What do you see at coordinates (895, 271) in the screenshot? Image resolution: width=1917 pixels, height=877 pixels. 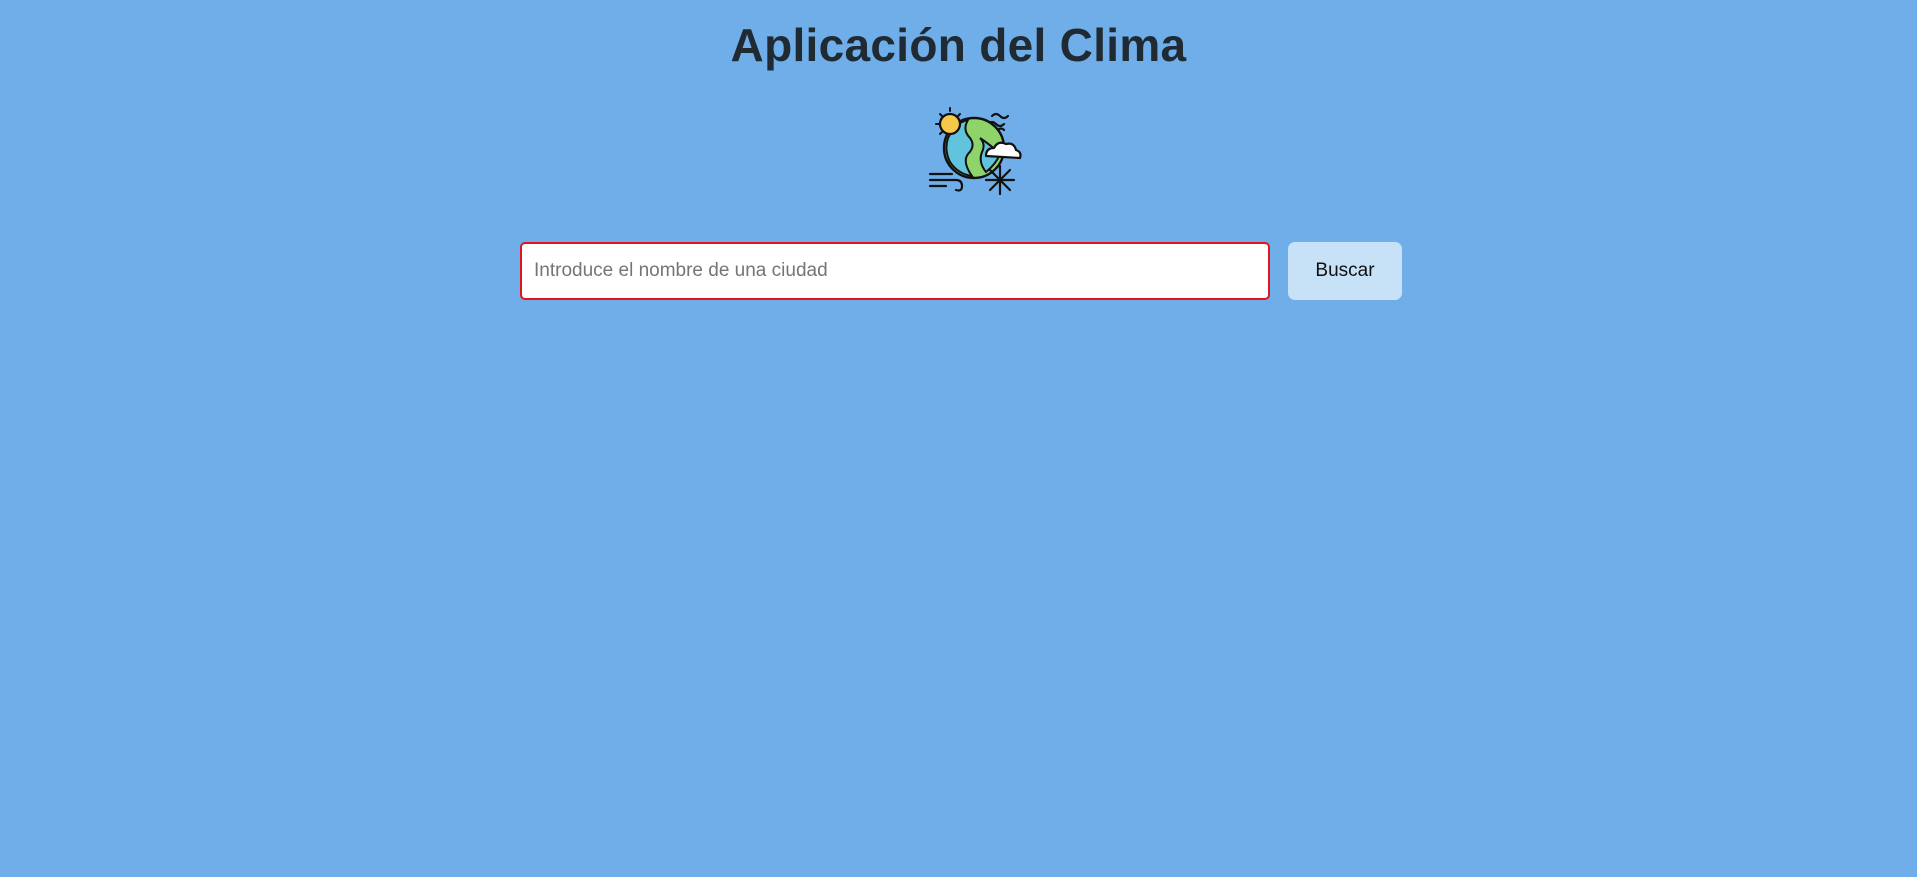 I see `city-search-input` at bounding box center [895, 271].